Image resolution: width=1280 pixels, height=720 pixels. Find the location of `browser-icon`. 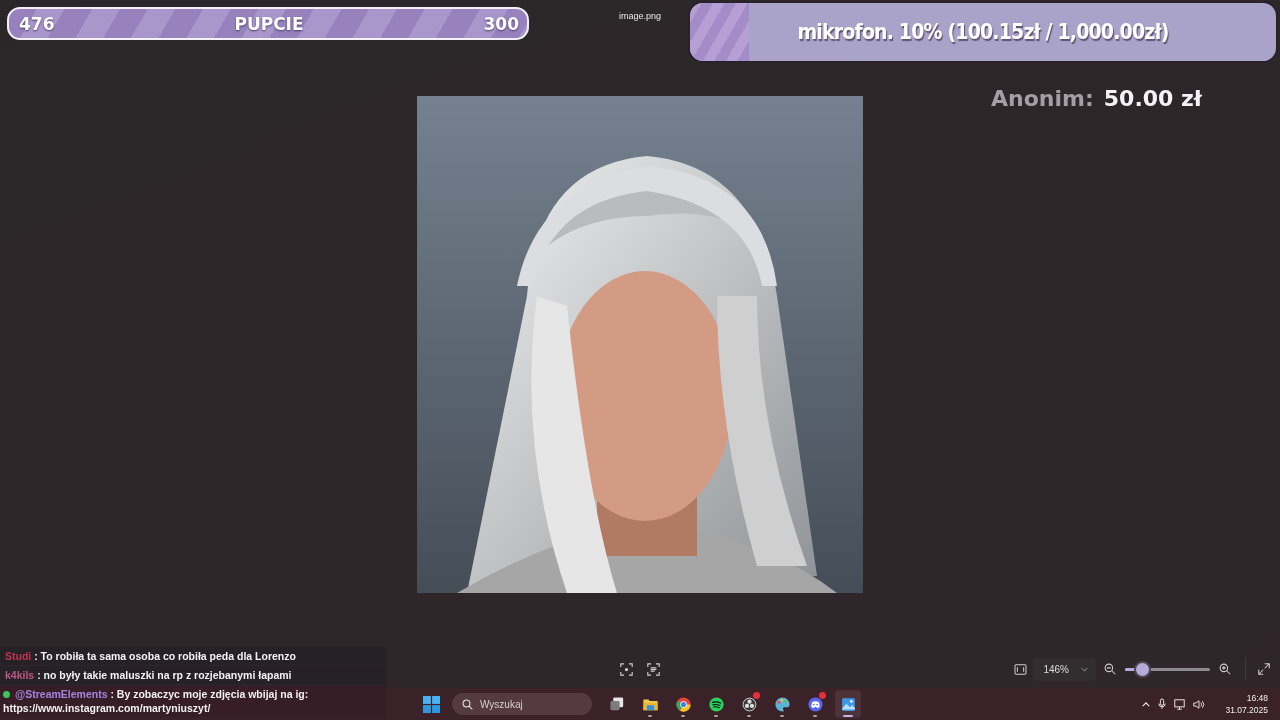

browser-icon is located at coordinates (683, 704).